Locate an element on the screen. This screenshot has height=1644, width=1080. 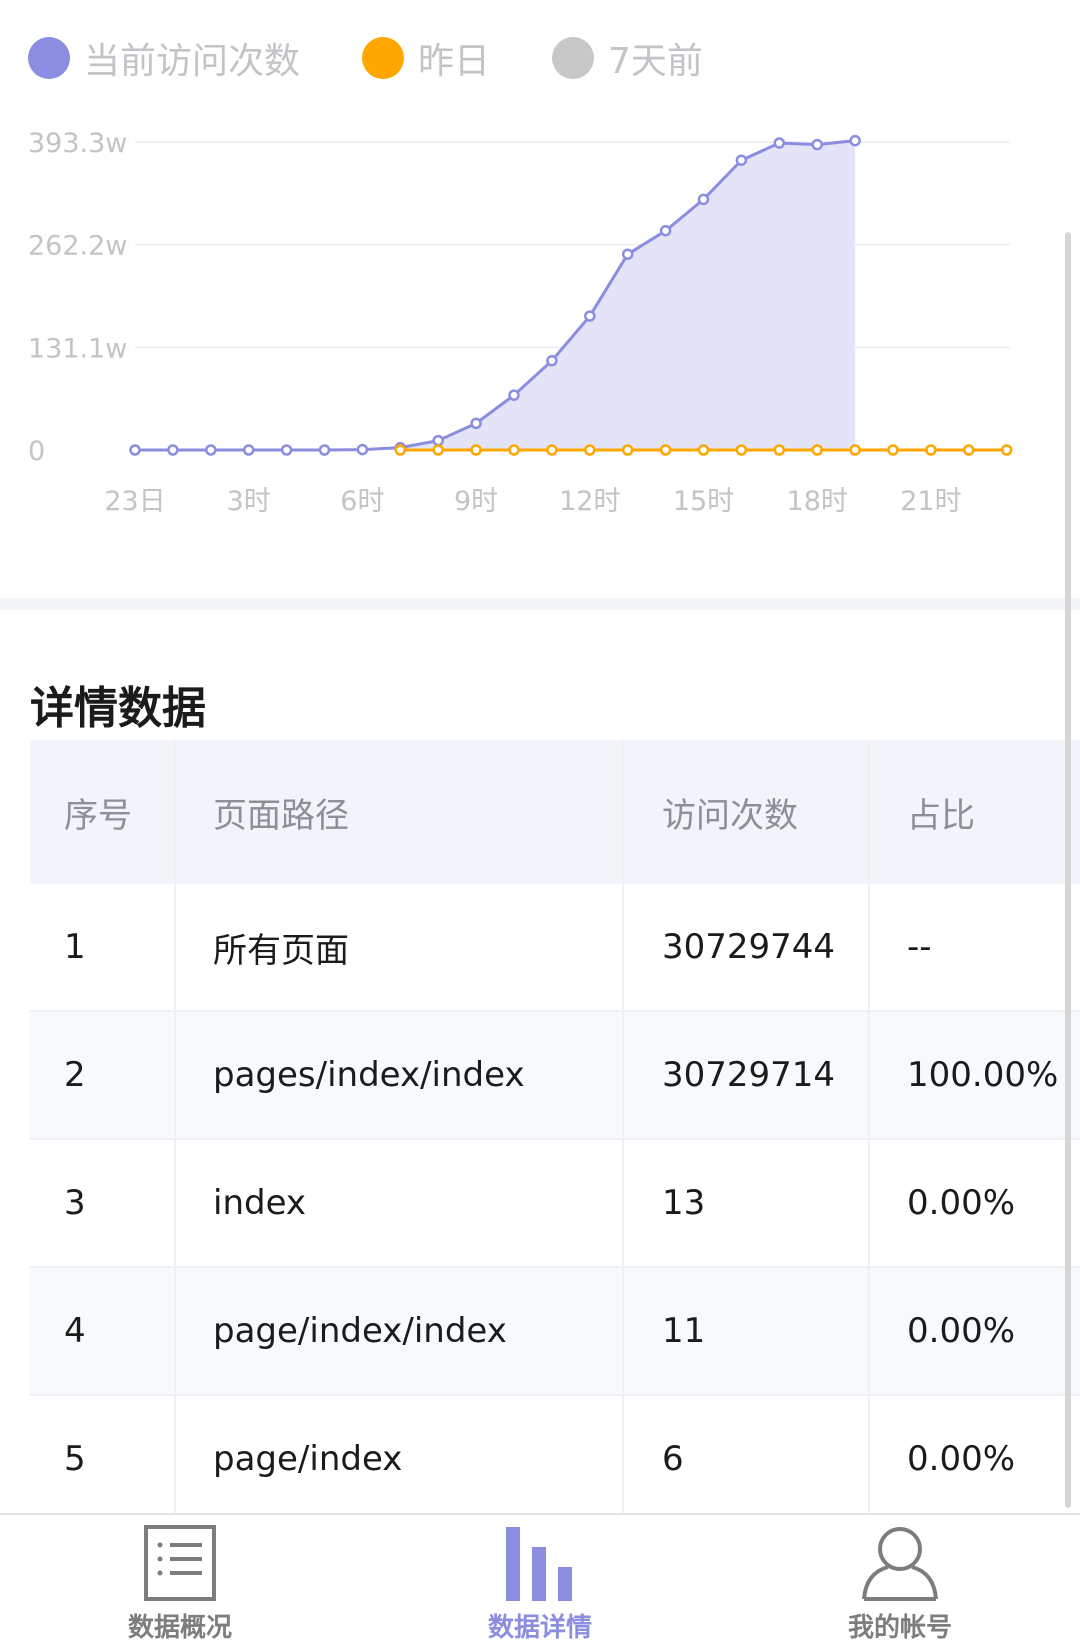
legend-label-current: 当前访问次数 is located at coordinates (192, 61).